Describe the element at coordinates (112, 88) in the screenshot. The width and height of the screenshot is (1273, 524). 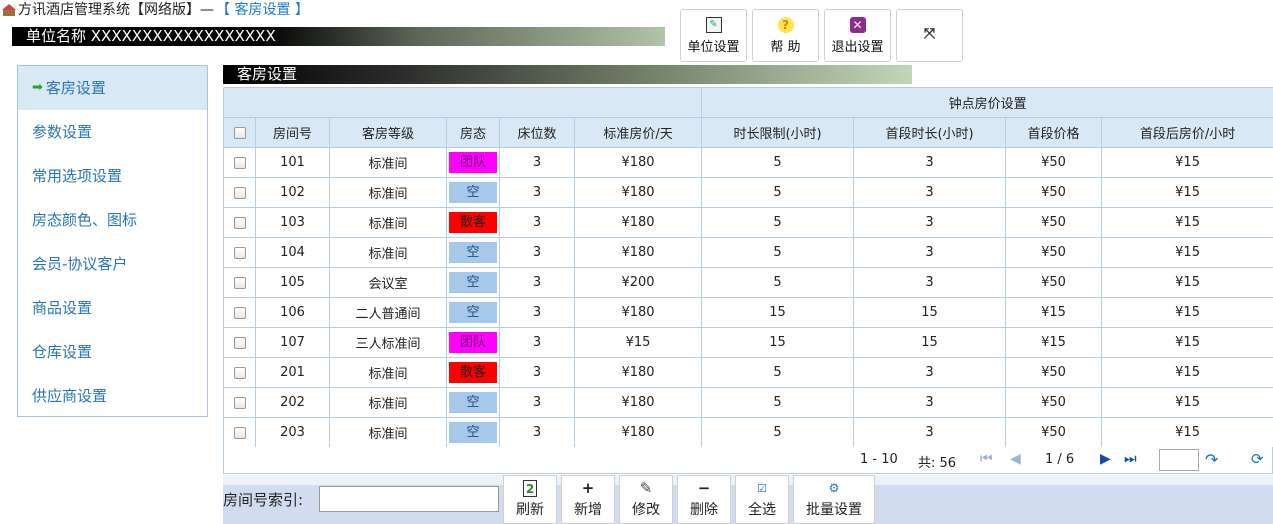
I see `sidebar-item-room-settings: ➡ 客房设置` at that location.